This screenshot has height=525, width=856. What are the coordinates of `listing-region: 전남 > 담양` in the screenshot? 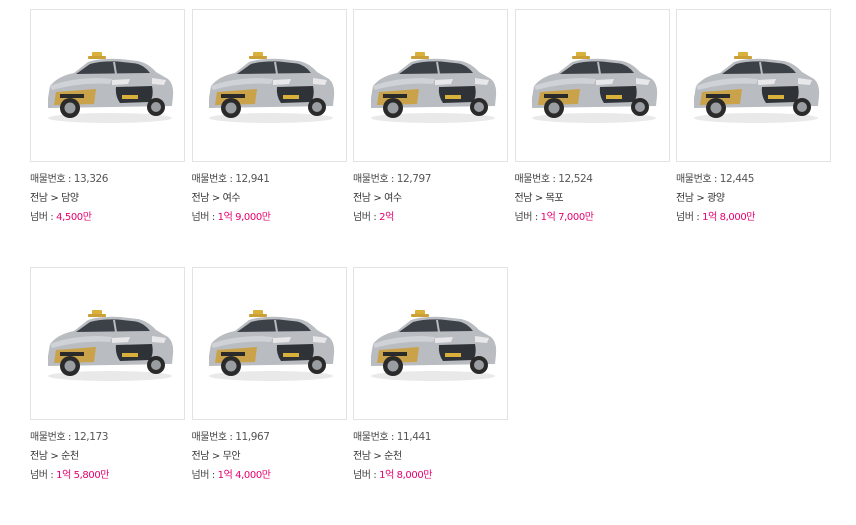 It's located at (107, 203).